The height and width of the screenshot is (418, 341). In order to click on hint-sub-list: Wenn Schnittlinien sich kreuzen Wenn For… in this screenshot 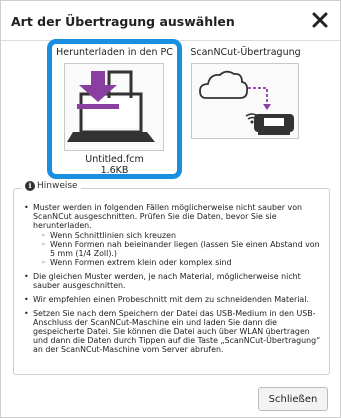, I will do `click(179, 249)`.